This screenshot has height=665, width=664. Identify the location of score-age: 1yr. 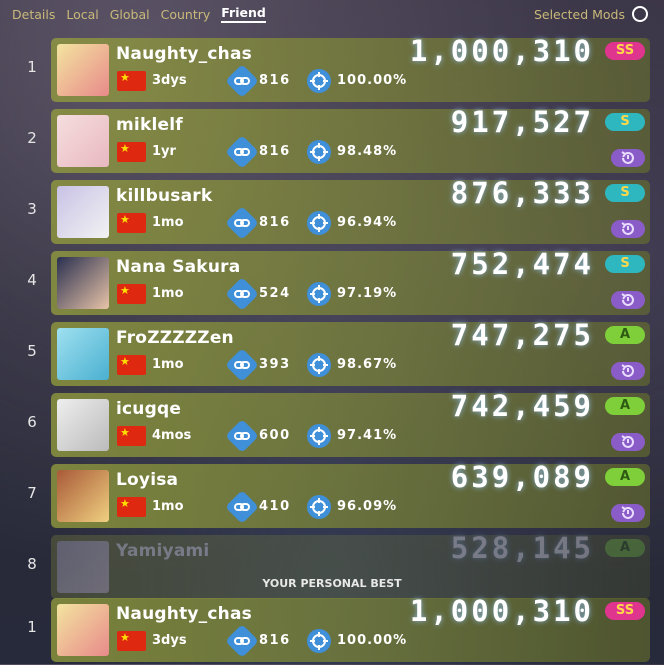
(164, 151).